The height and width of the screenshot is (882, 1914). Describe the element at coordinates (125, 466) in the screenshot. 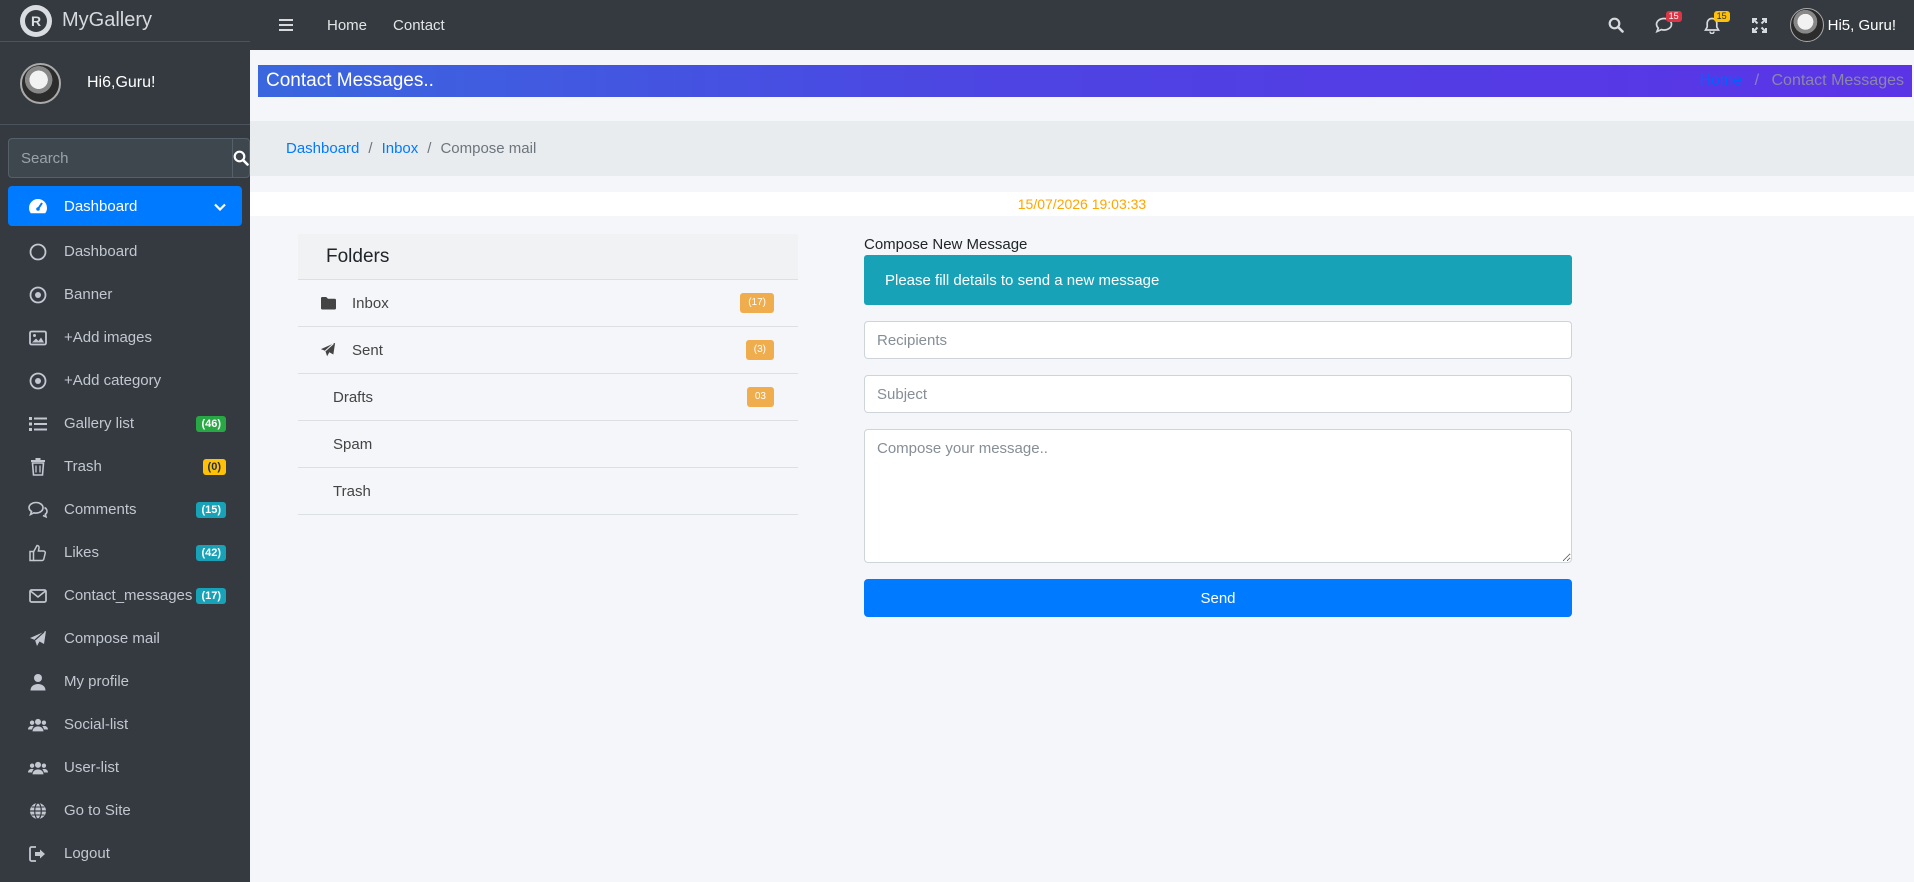

I see `sidebar-item-trash: Trash (0)` at that location.